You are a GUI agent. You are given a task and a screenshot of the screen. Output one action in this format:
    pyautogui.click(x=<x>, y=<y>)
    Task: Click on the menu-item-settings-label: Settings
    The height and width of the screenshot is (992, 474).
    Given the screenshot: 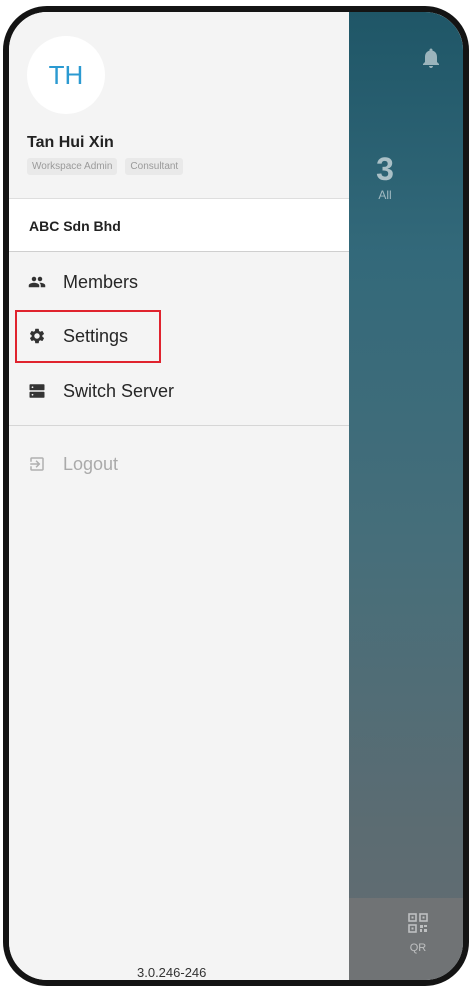 What is the action you would take?
    pyautogui.click(x=96, y=335)
    